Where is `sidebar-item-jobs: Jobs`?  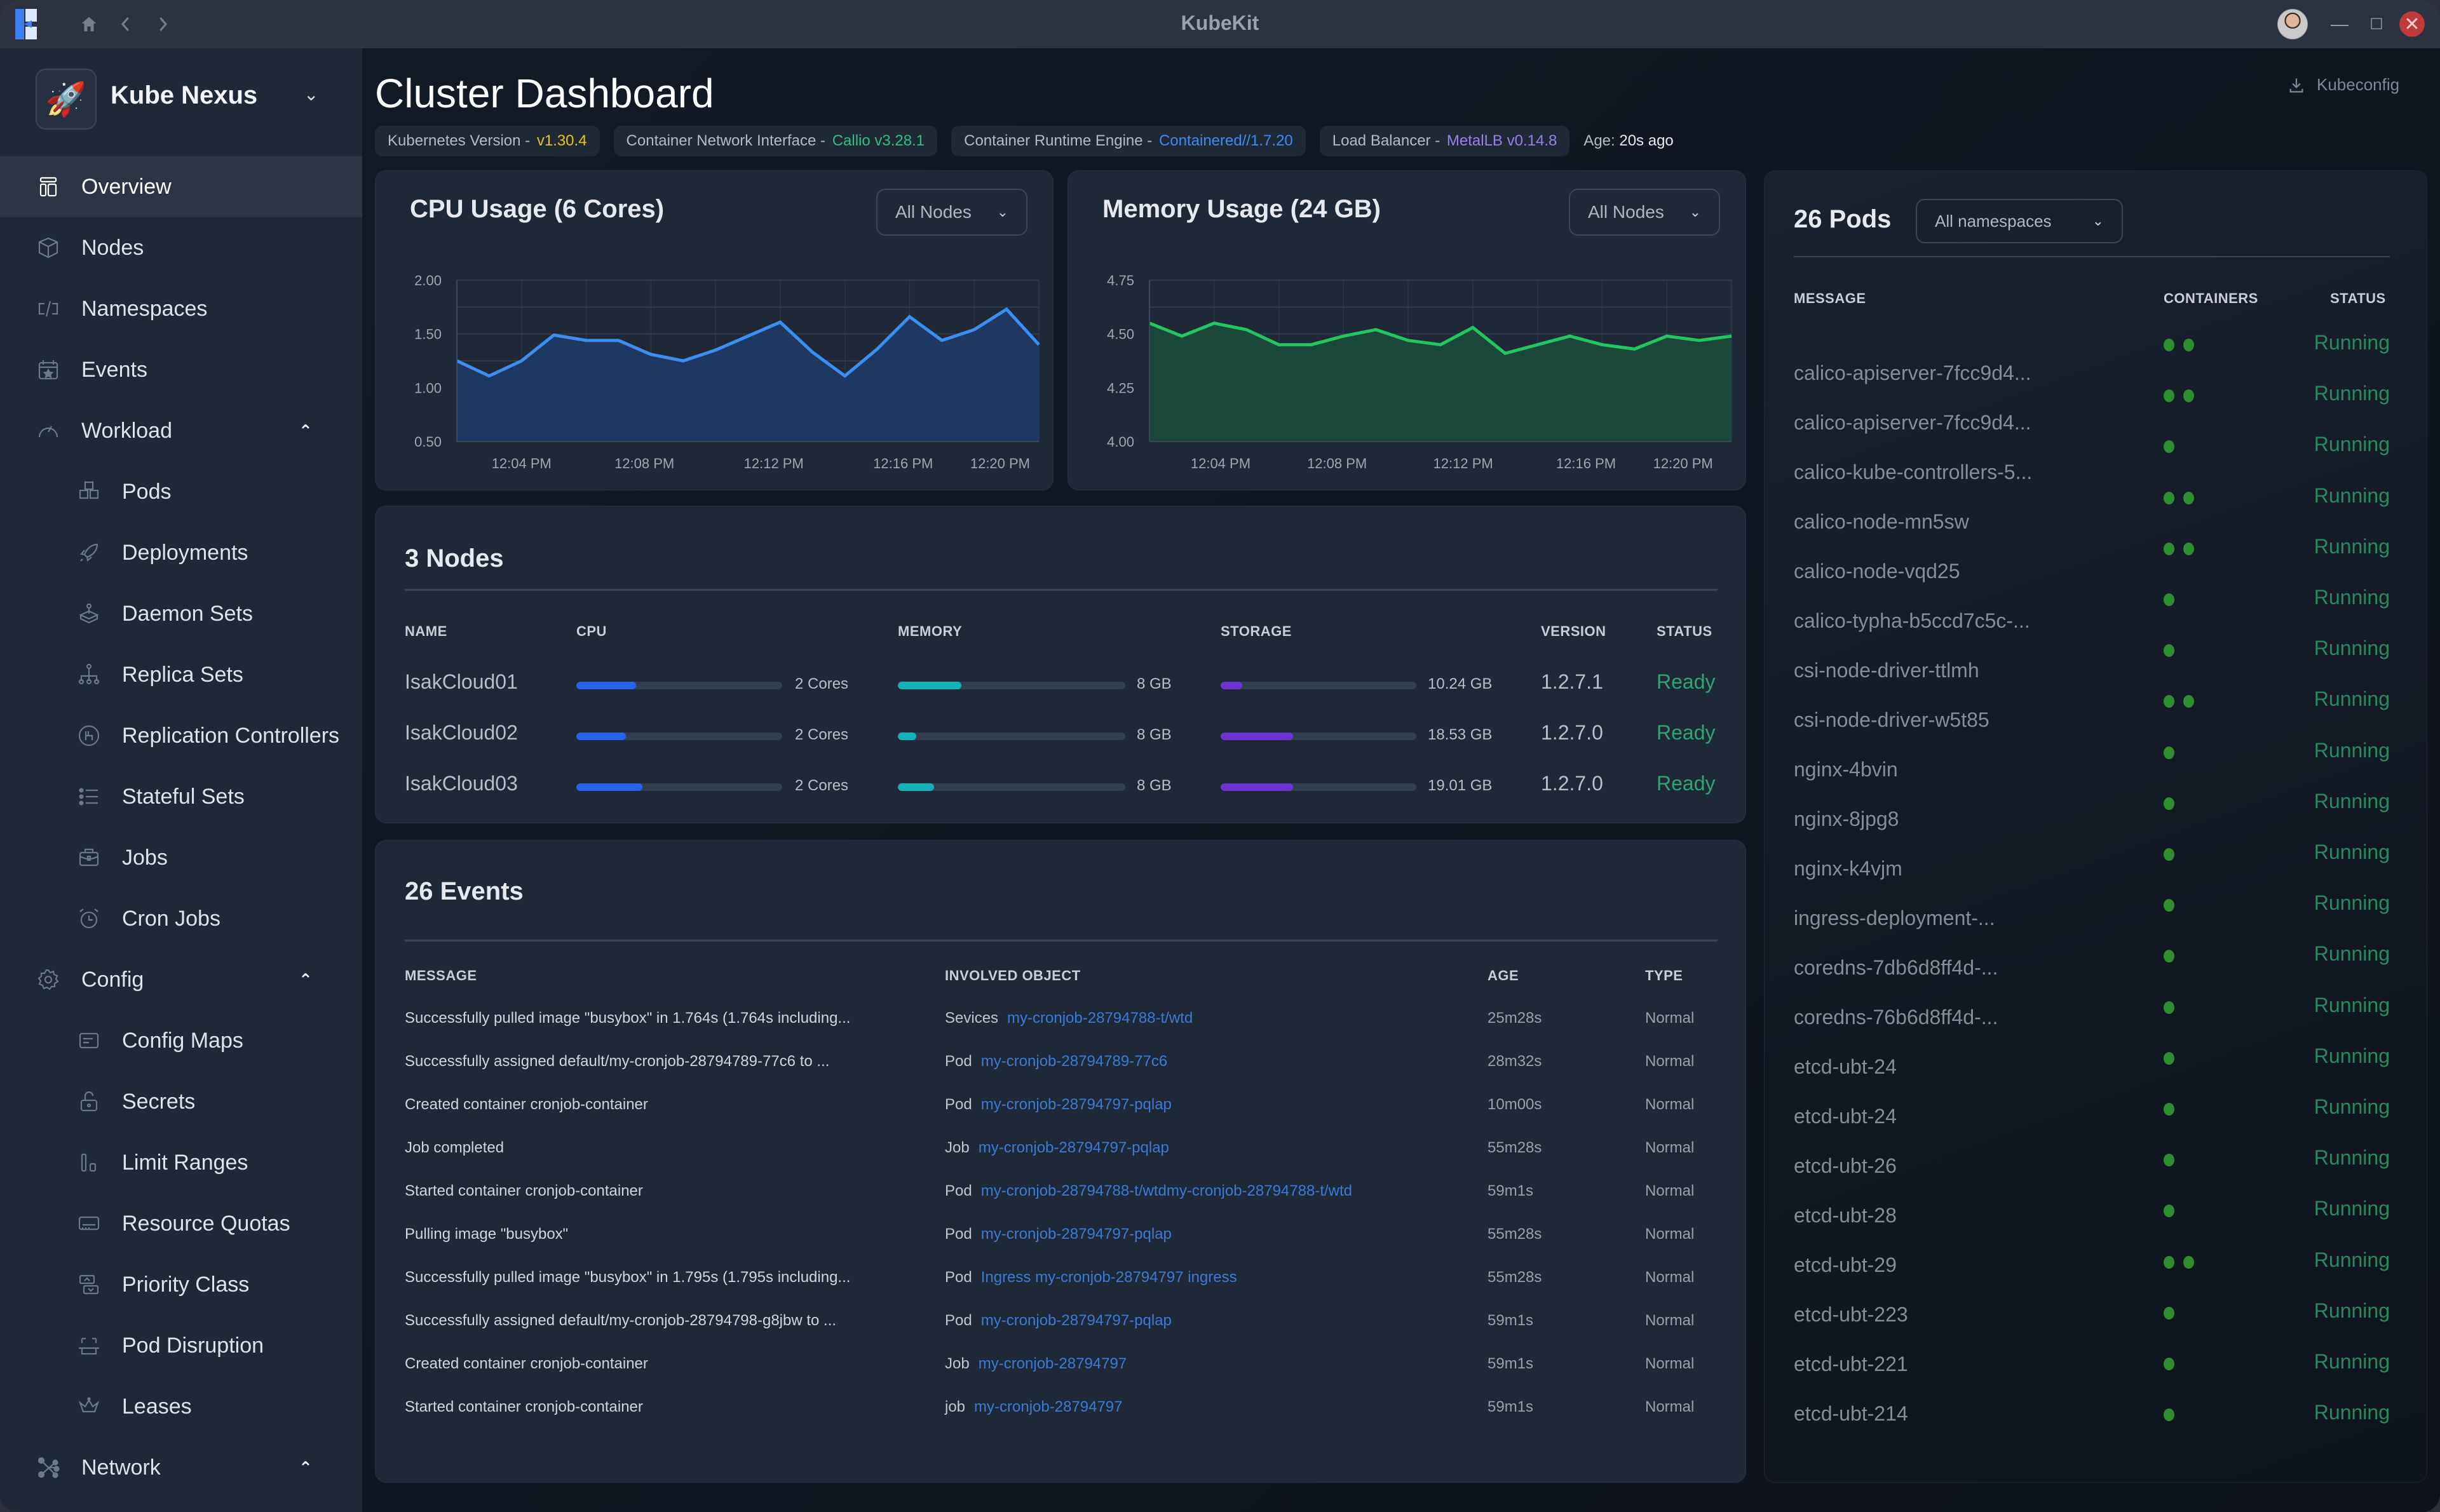
sidebar-item-jobs: Jobs is located at coordinates (181, 858).